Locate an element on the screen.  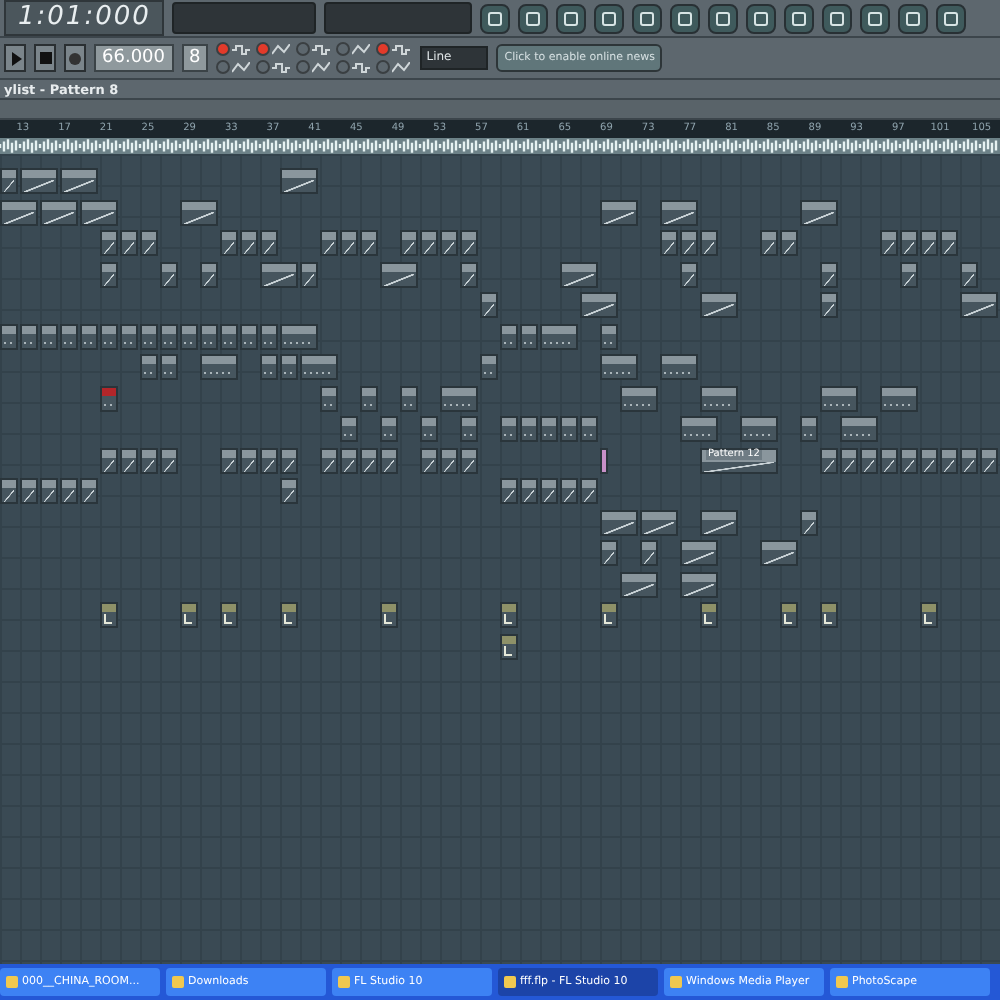
play-button is located at coordinates (15, 58).